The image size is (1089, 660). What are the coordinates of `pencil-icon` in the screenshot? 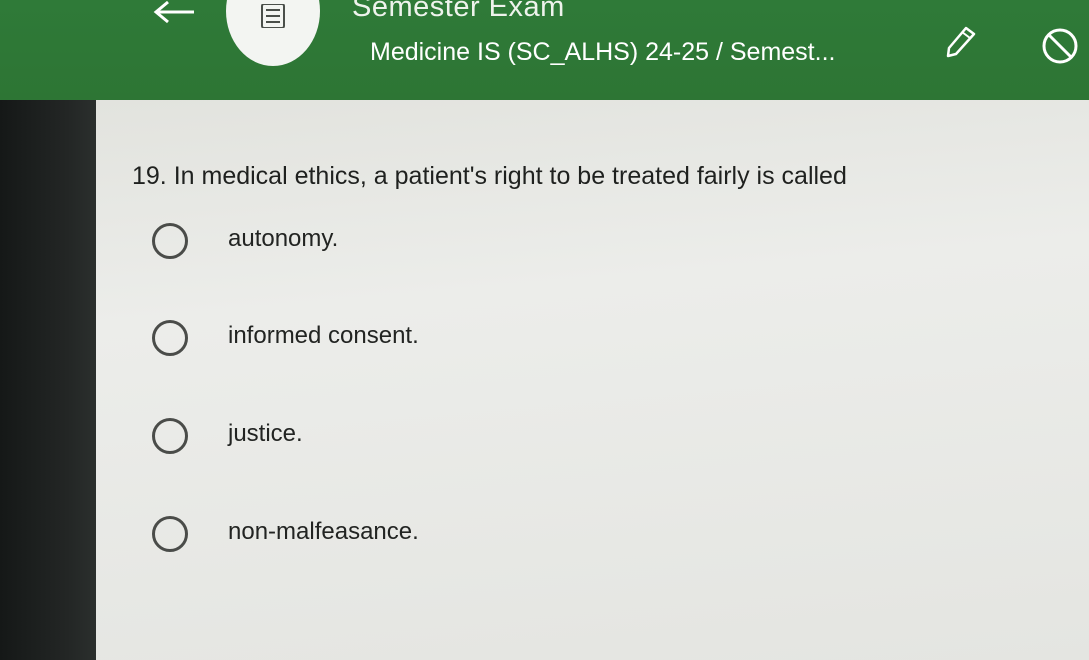 It's located at (961, 42).